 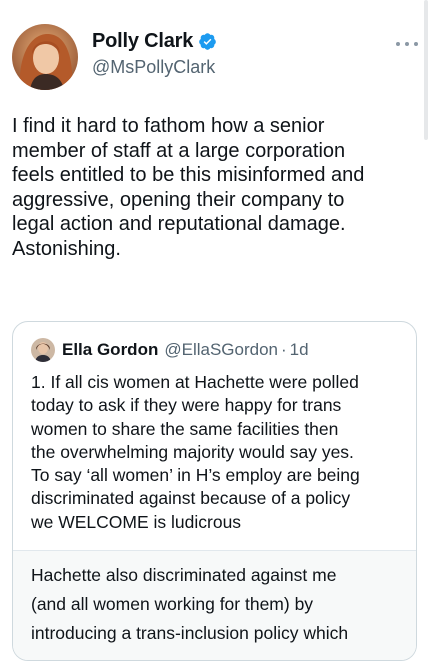 I want to click on quoted-tweet-header: Ella Gordon @EllaSGordon · 1d, so click(x=170, y=350).